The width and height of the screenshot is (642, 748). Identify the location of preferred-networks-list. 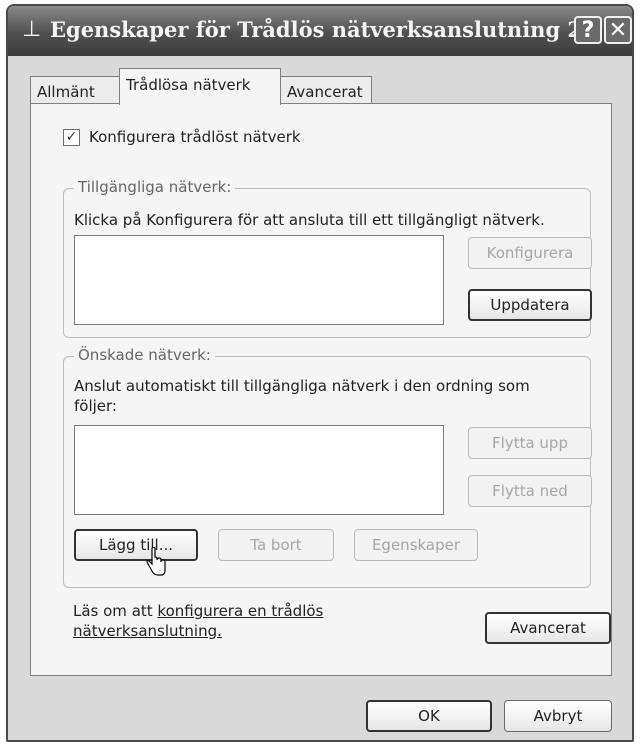
(259, 470).